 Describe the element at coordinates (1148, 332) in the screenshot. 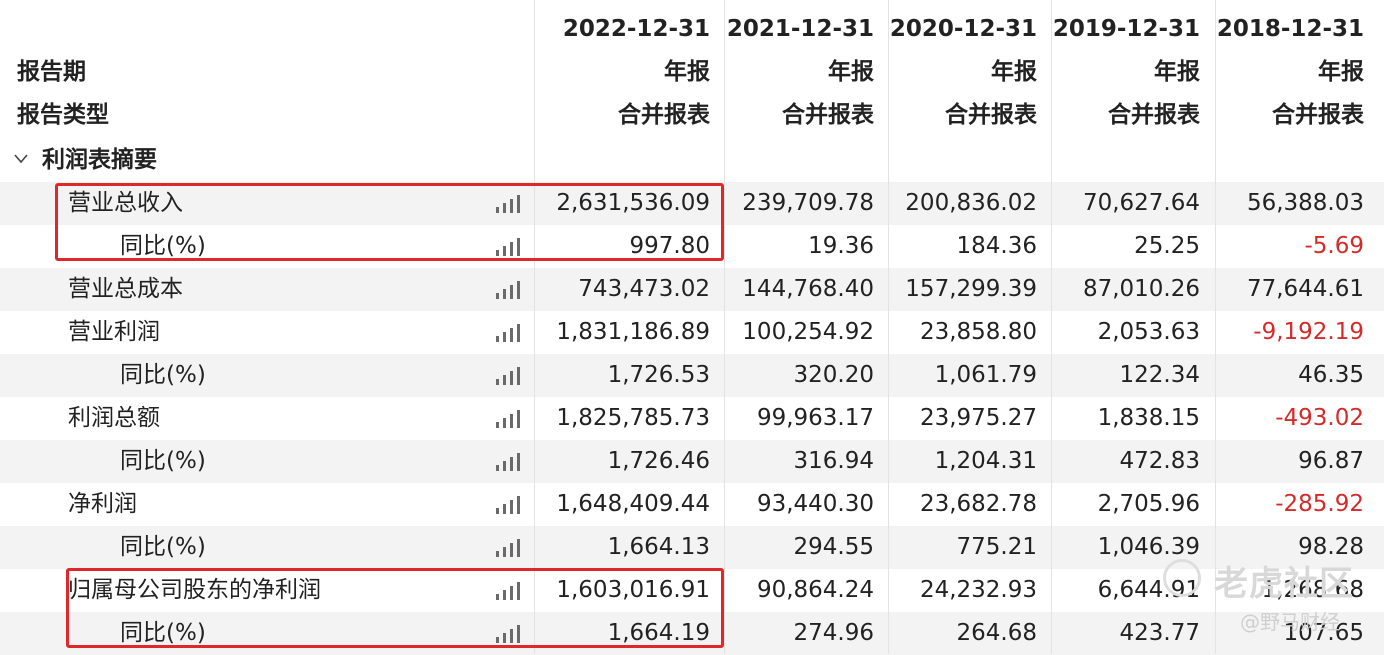

I see `value-cell: 2,053.63` at that location.